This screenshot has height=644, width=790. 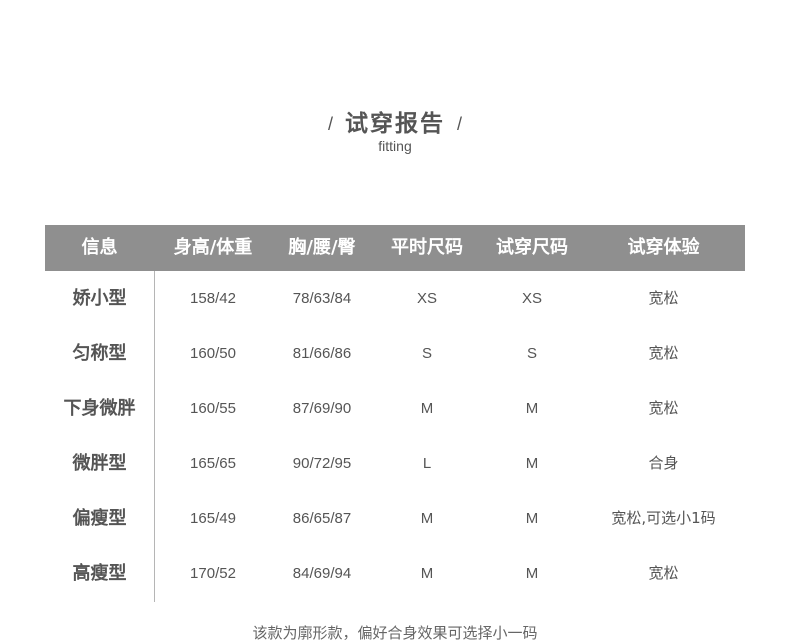 I want to click on usual-size: XS, so click(x=426, y=298).